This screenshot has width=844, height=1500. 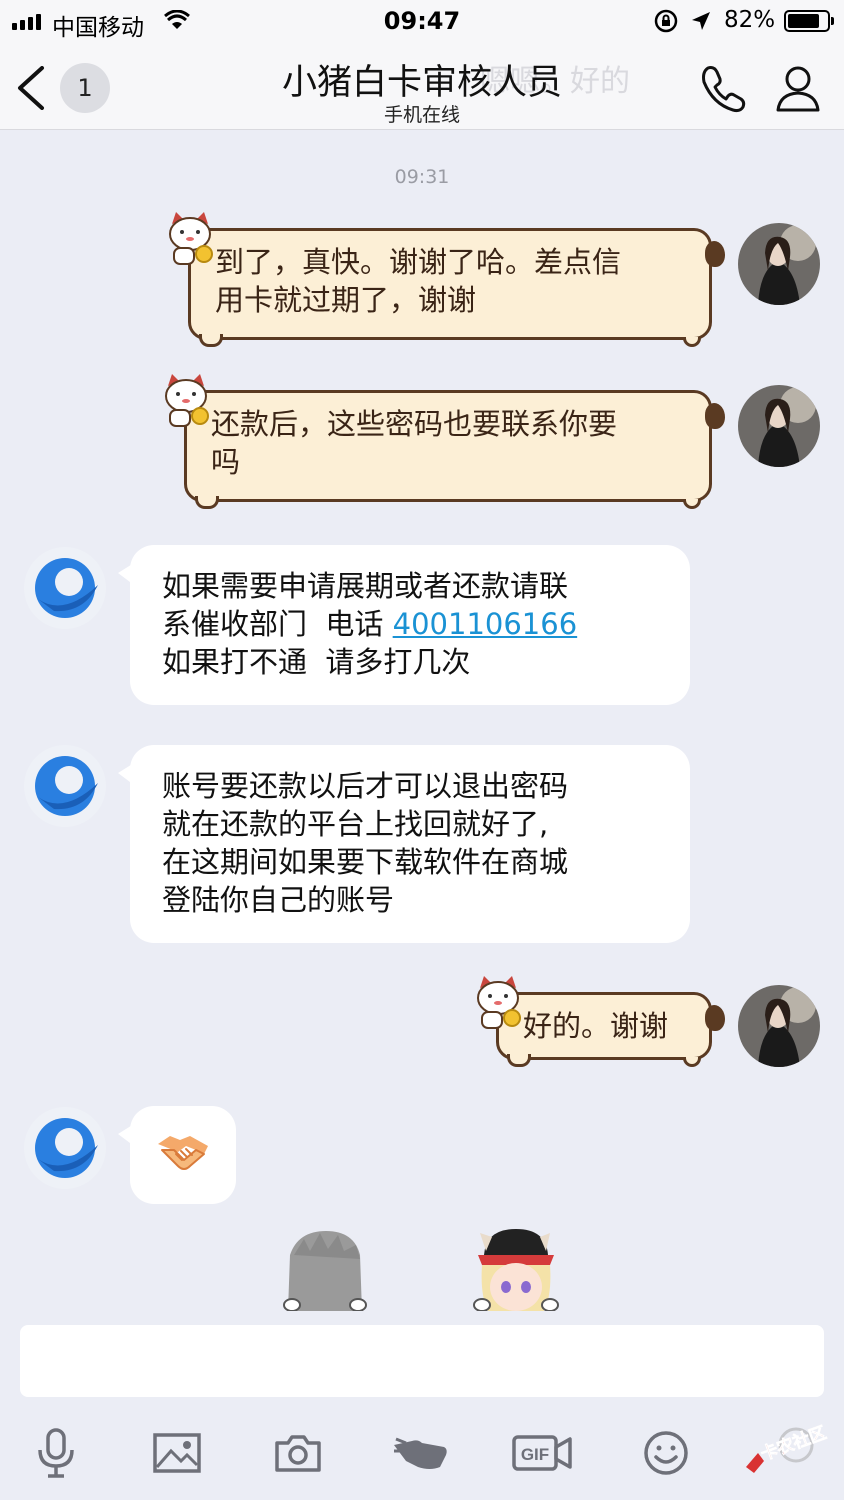 What do you see at coordinates (316, 662) in the screenshot?
I see `message-line: 如果打不通 请多打几次` at bounding box center [316, 662].